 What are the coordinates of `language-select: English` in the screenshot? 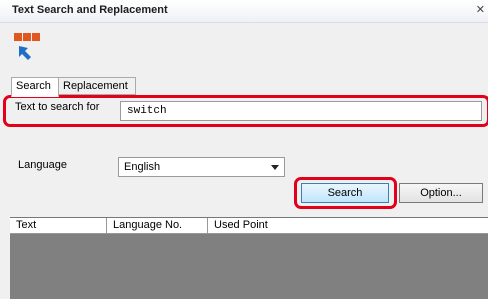 It's located at (201, 167).